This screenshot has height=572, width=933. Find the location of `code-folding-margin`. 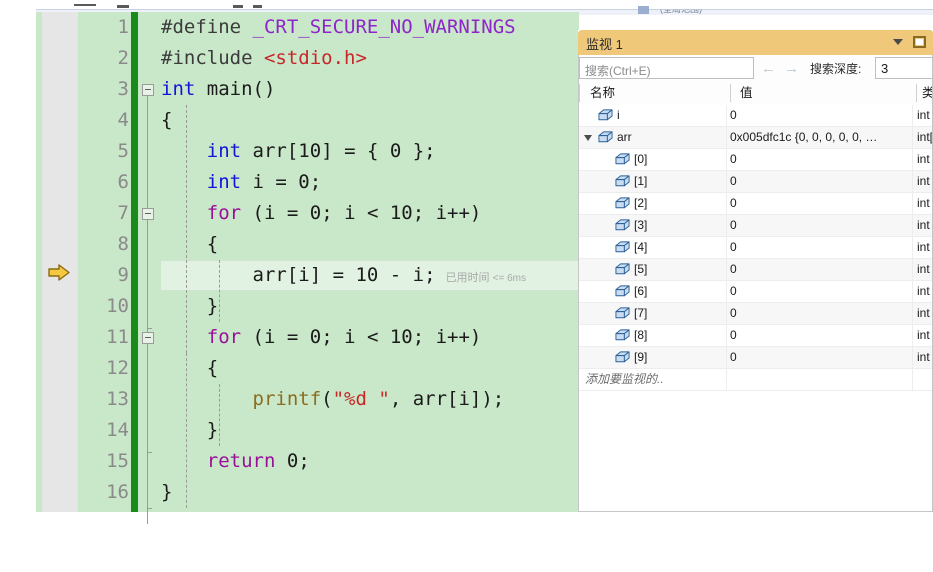

code-folding-margin is located at coordinates (150, 268).